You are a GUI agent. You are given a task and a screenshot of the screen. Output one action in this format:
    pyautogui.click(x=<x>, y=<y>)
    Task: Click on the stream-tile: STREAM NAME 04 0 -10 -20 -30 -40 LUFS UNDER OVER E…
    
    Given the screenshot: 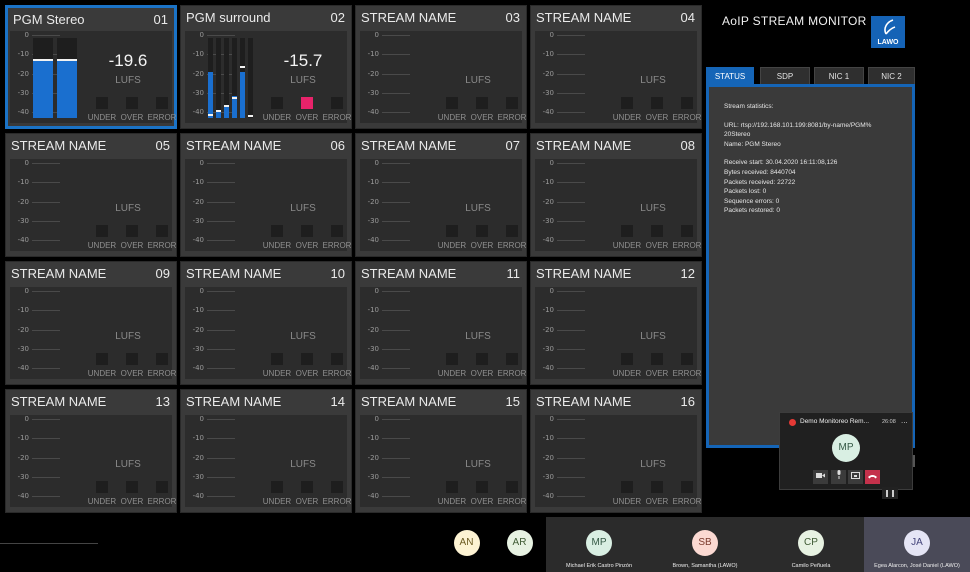 What is the action you would take?
    pyautogui.click(x=616, y=67)
    